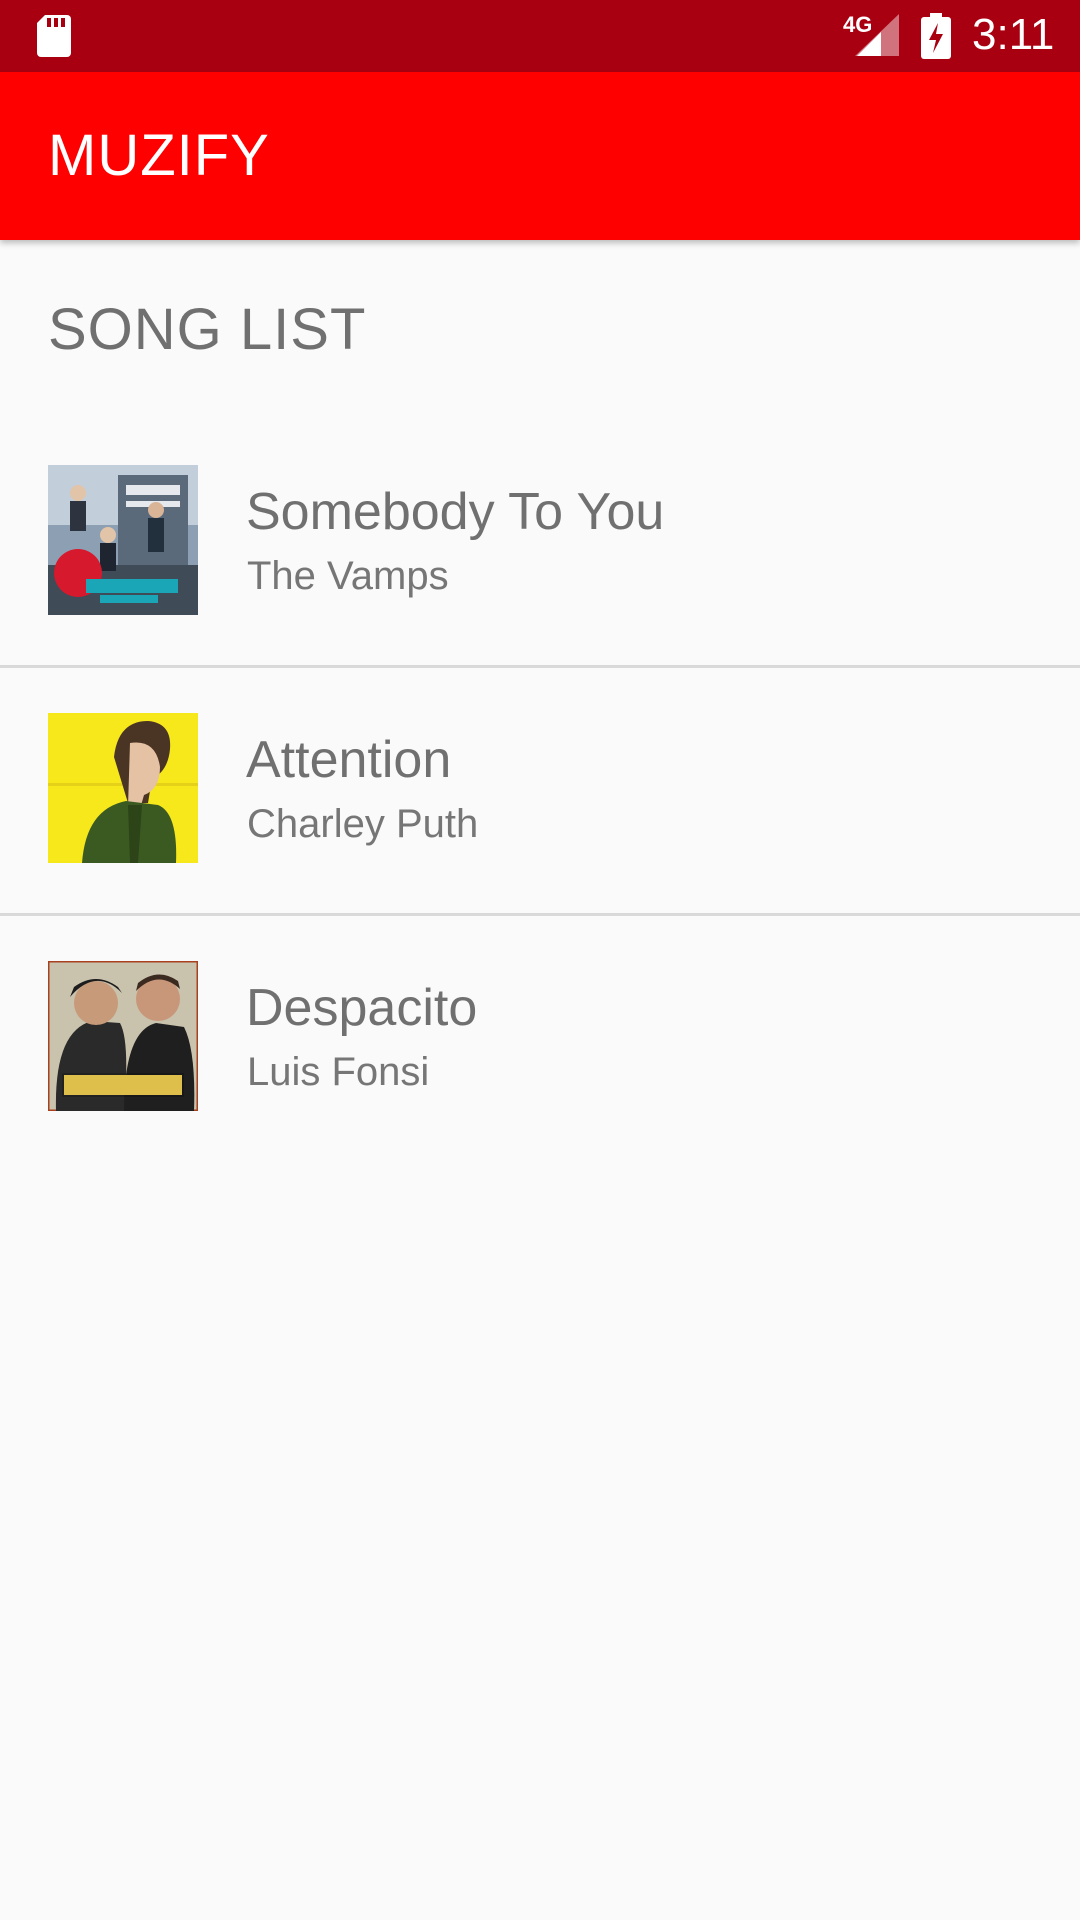 Image resolution: width=1080 pixels, height=1920 pixels. Describe the element at coordinates (348, 576) in the screenshot. I see `song-artist: The Vamps` at that location.